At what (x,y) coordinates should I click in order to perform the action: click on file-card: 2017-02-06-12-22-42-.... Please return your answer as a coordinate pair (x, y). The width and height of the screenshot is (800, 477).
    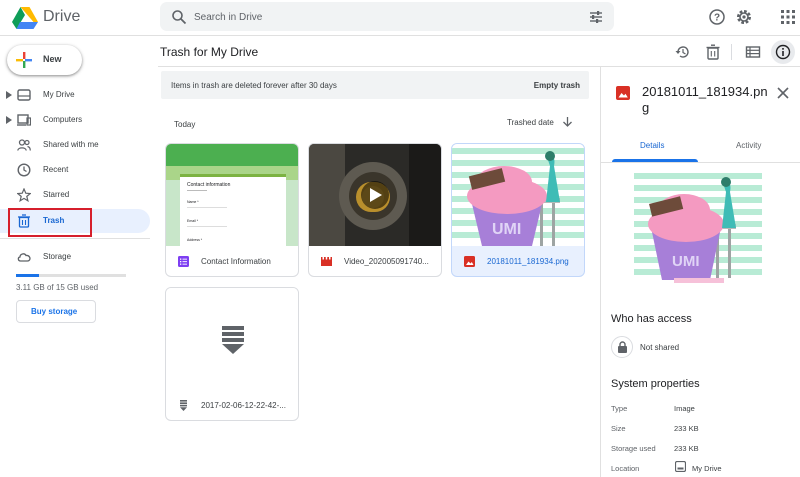
    Looking at the image, I should click on (232, 354).